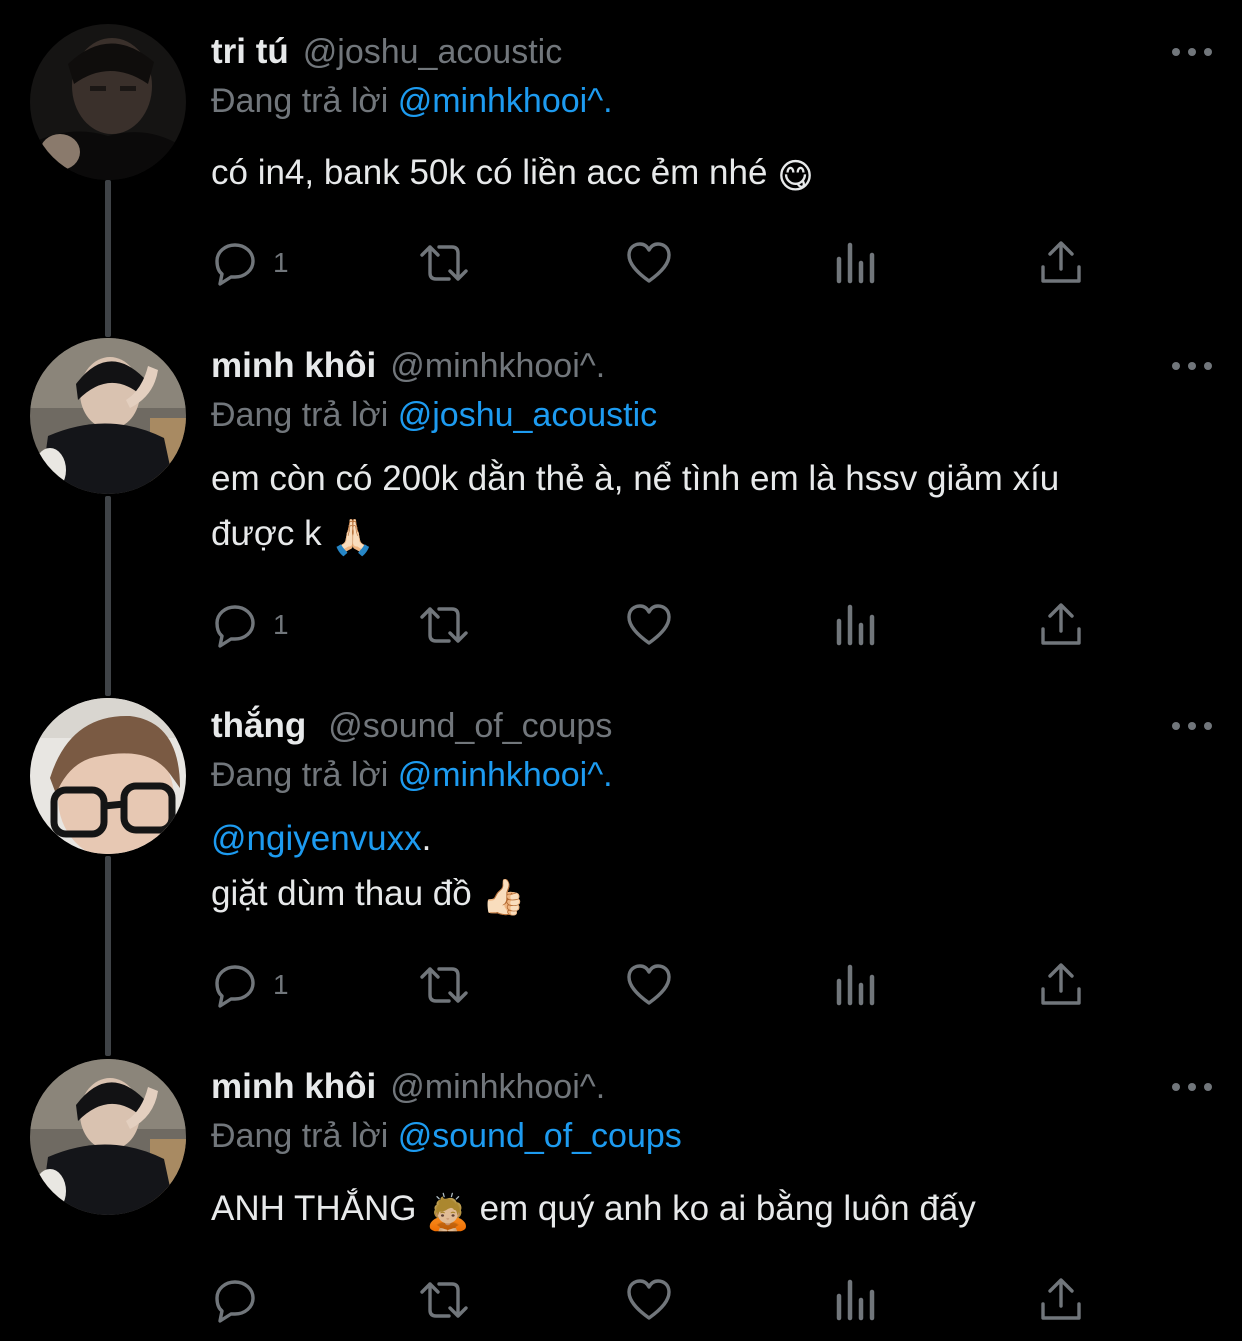 The width and height of the screenshot is (1242, 1341). Describe the element at coordinates (503, 897) in the screenshot. I see `emoji: 👍🏻` at that location.